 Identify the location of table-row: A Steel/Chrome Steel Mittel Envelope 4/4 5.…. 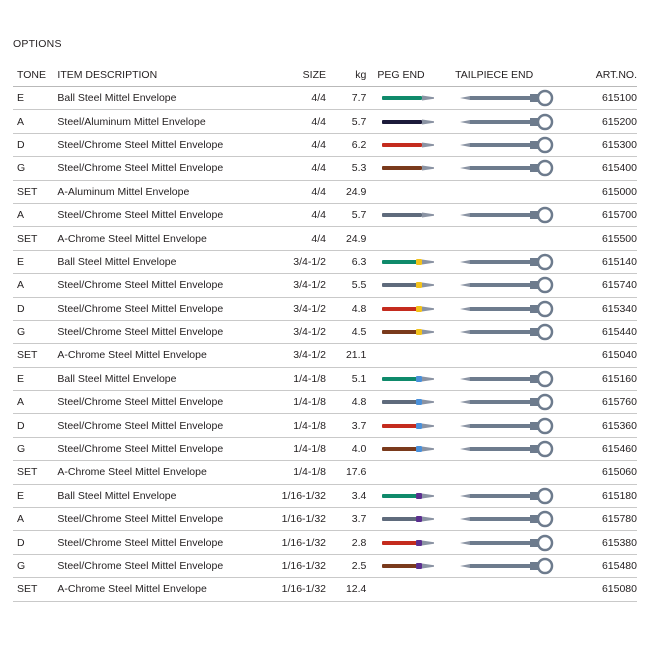
(325, 215).